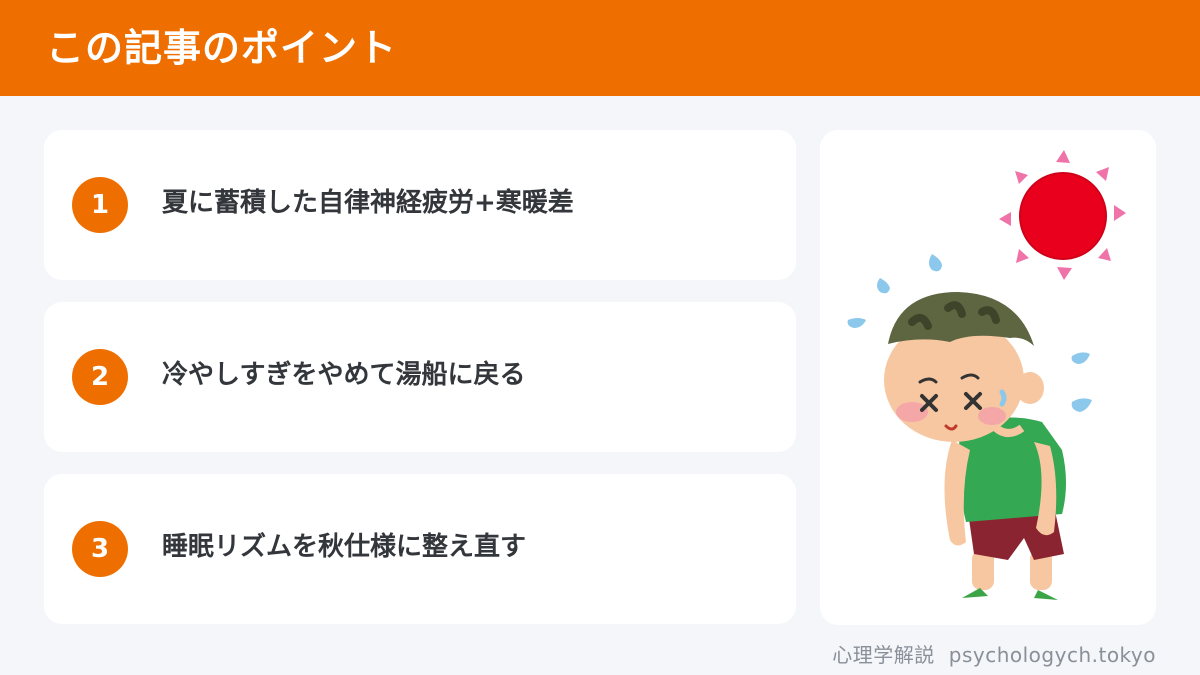 The width and height of the screenshot is (1200, 675). What do you see at coordinates (344, 375) in the screenshot?
I see `point-text: 冷やしすぎをやめて湯船に戻る` at bounding box center [344, 375].